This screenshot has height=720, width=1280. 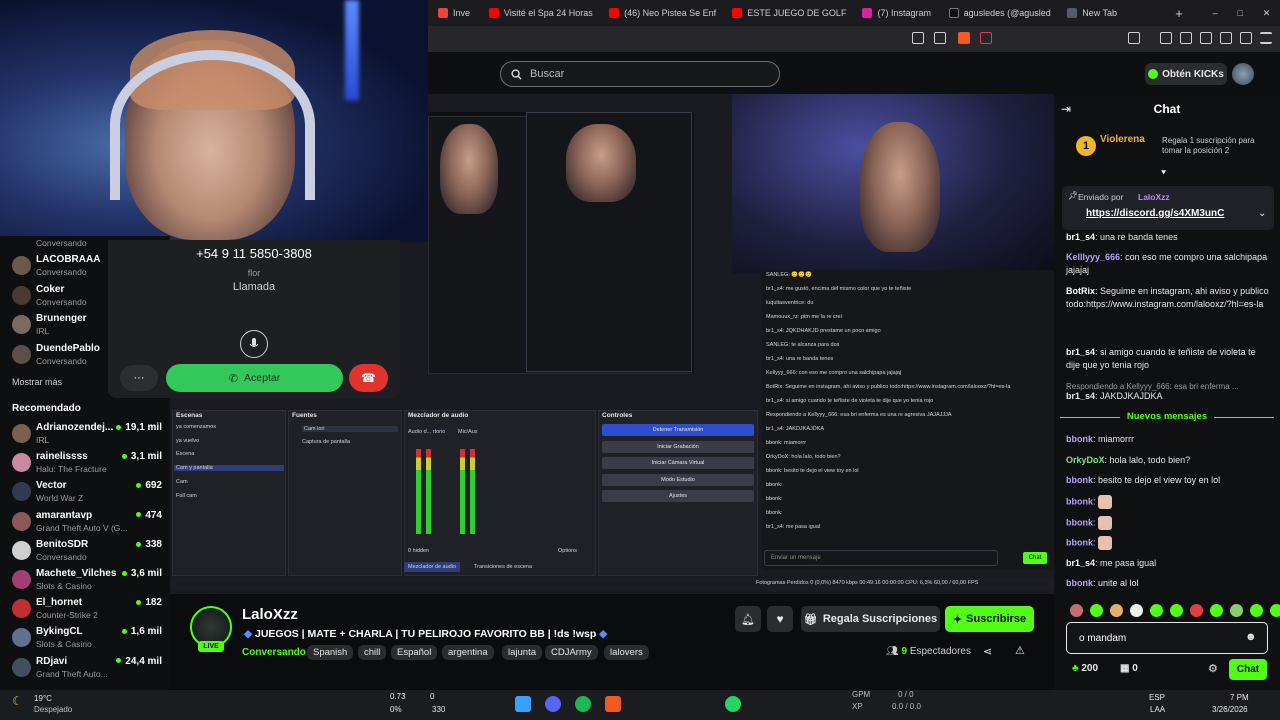 I want to click on mute-button, so click(x=254, y=344).